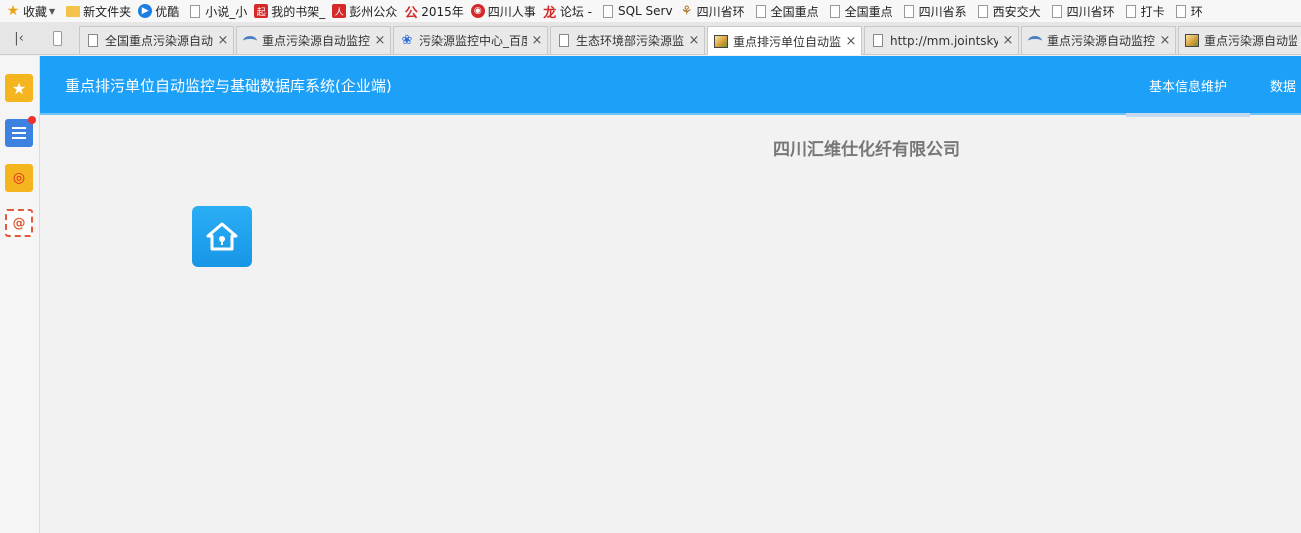  I want to click on bookmark-bookshelf: 起 我的书架_, so click(291, 11).